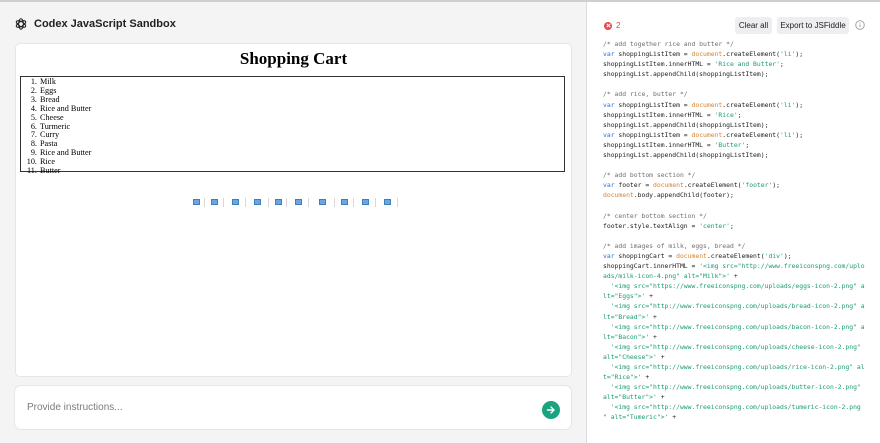  I want to click on cart-list-item: Rice and Butter, so click(301, 109).